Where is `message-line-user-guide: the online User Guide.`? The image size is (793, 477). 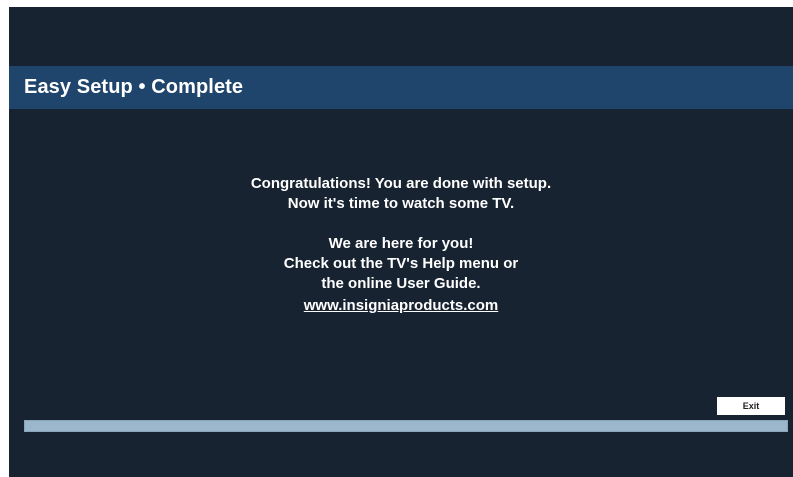
message-line-user-guide: the online User Guide. is located at coordinates (401, 283).